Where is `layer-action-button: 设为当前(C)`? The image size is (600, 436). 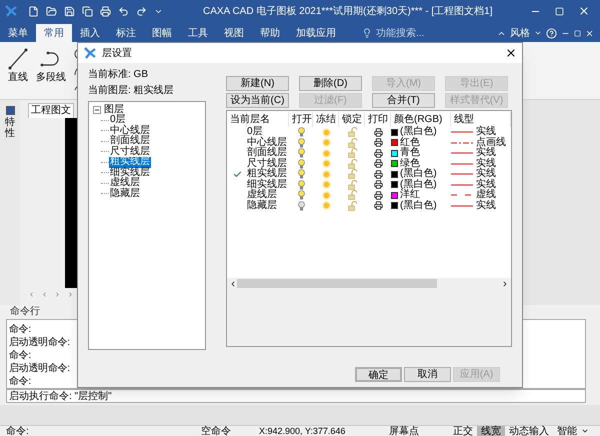
layer-action-button: 设为当前(C) is located at coordinates (257, 100).